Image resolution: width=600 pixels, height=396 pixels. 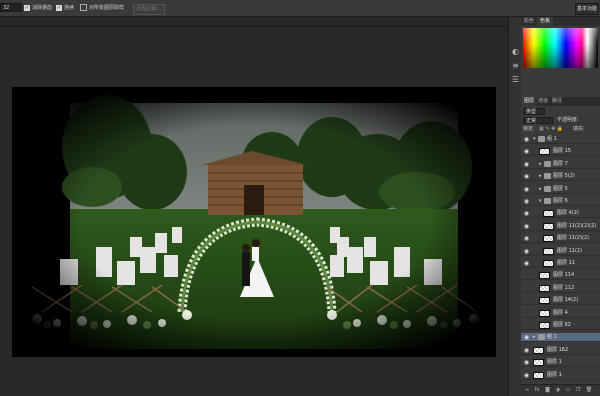 What do you see at coordinates (578, 390) in the screenshot?
I see `new-layer-icon: ❐` at bounding box center [578, 390].